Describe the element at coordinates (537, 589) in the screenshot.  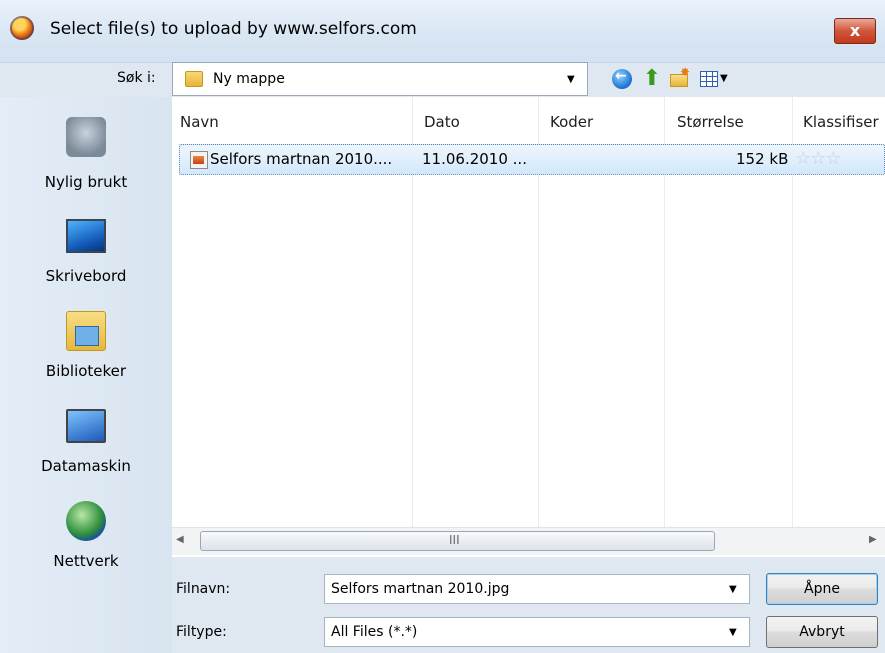
I see `filename-field: Selfors martnan 2010.jpg ▼` at that location.